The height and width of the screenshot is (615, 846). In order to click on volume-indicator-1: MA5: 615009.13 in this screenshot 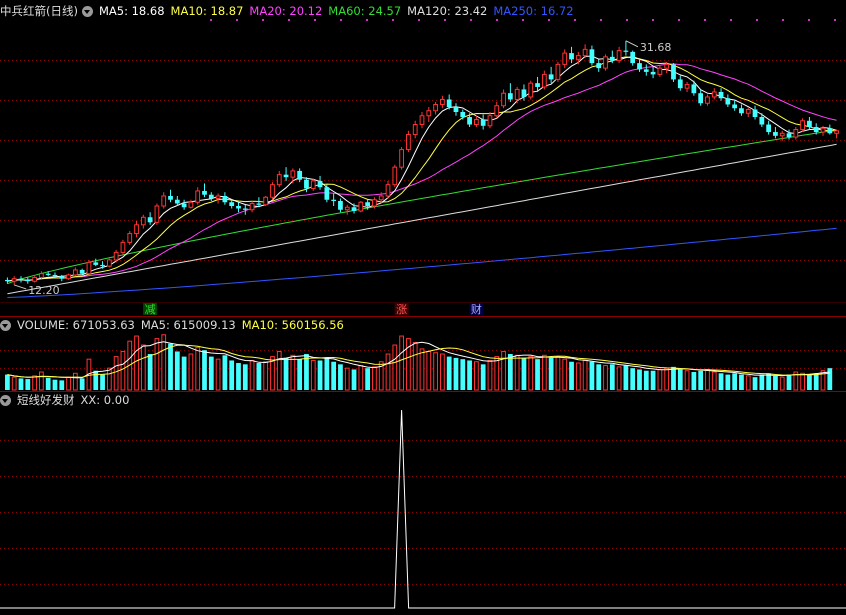, I will do `click(188, 325)`.